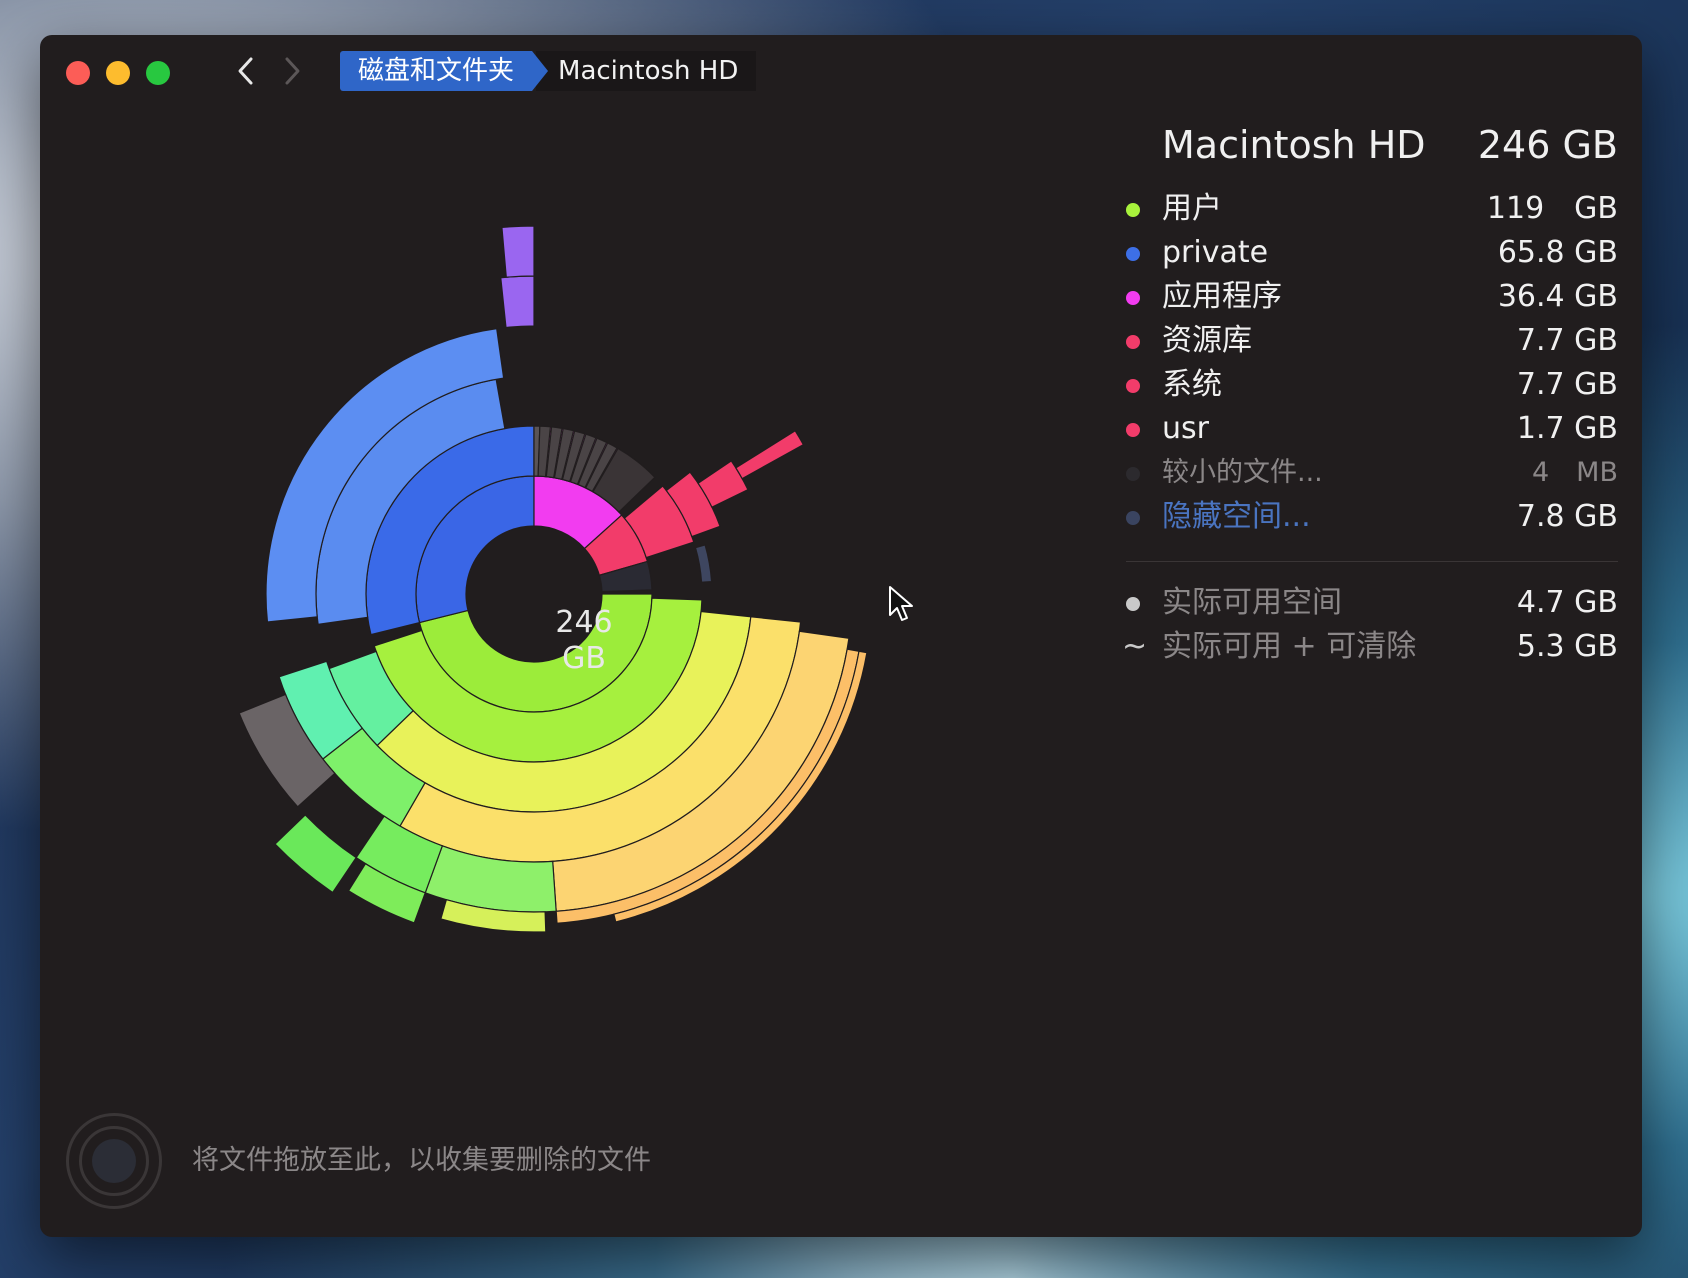 This screenshot has width=1688, height=1278. What do you see at coordinates (1372, 429) in the screenshot?
I see `legend-item-usr: usr 1.7 GB` at bounding box center [1372, 429].